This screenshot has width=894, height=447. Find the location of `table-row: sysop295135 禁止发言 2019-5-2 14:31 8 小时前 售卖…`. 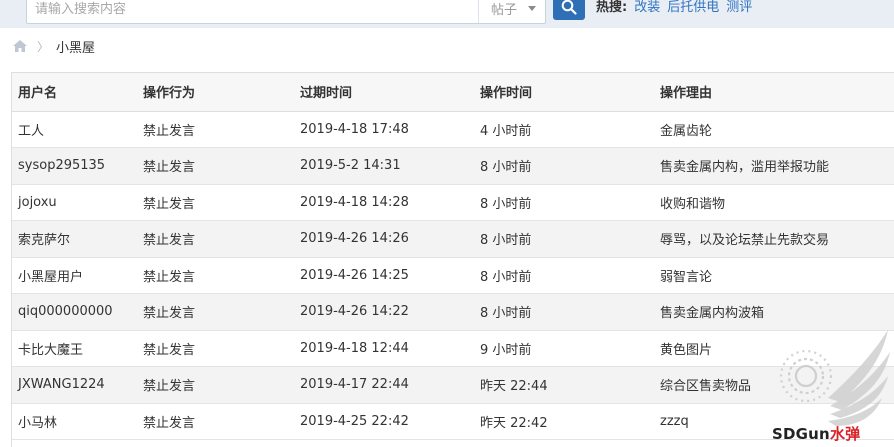

table-row: sysop295135 禁止发言 2019-5-2 14:31 8 小时前 售卖… is located at coordinates (453, 166).